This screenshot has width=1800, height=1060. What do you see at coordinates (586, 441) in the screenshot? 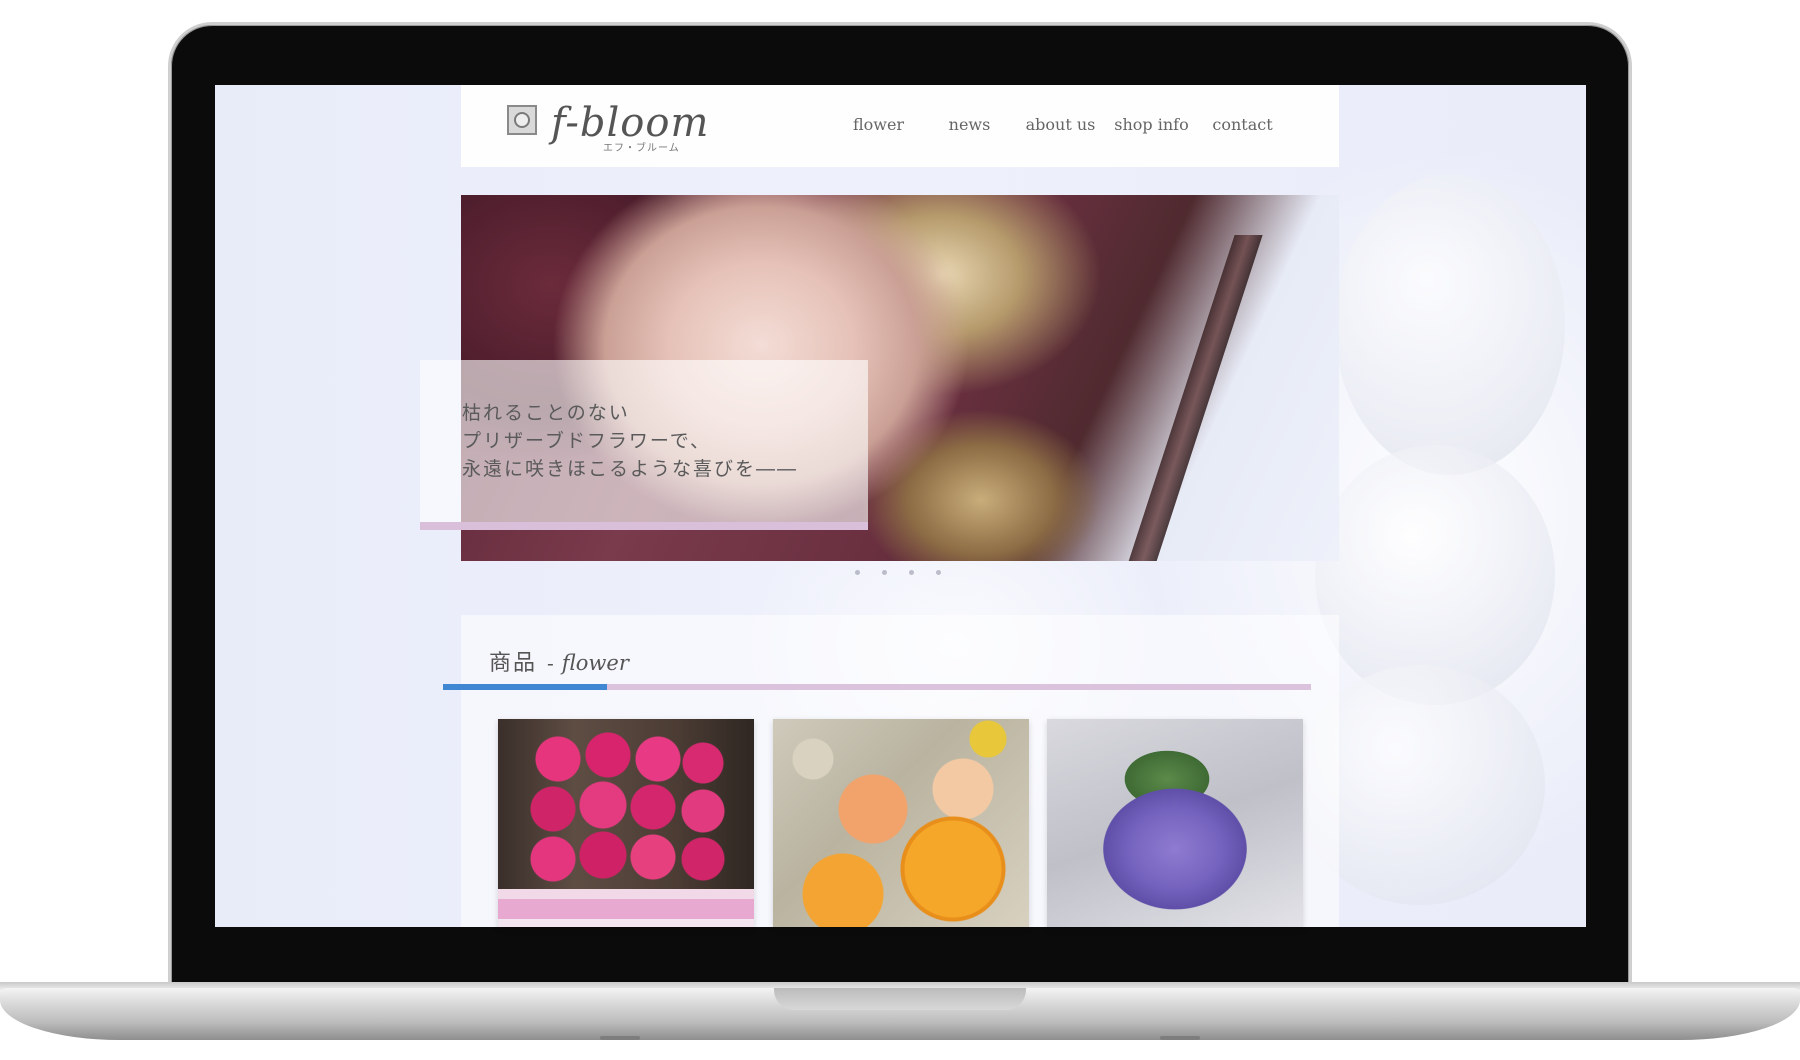
I see `hero-caption-line: プリザーブドフラワーで、` at bounding box center [586, 441].